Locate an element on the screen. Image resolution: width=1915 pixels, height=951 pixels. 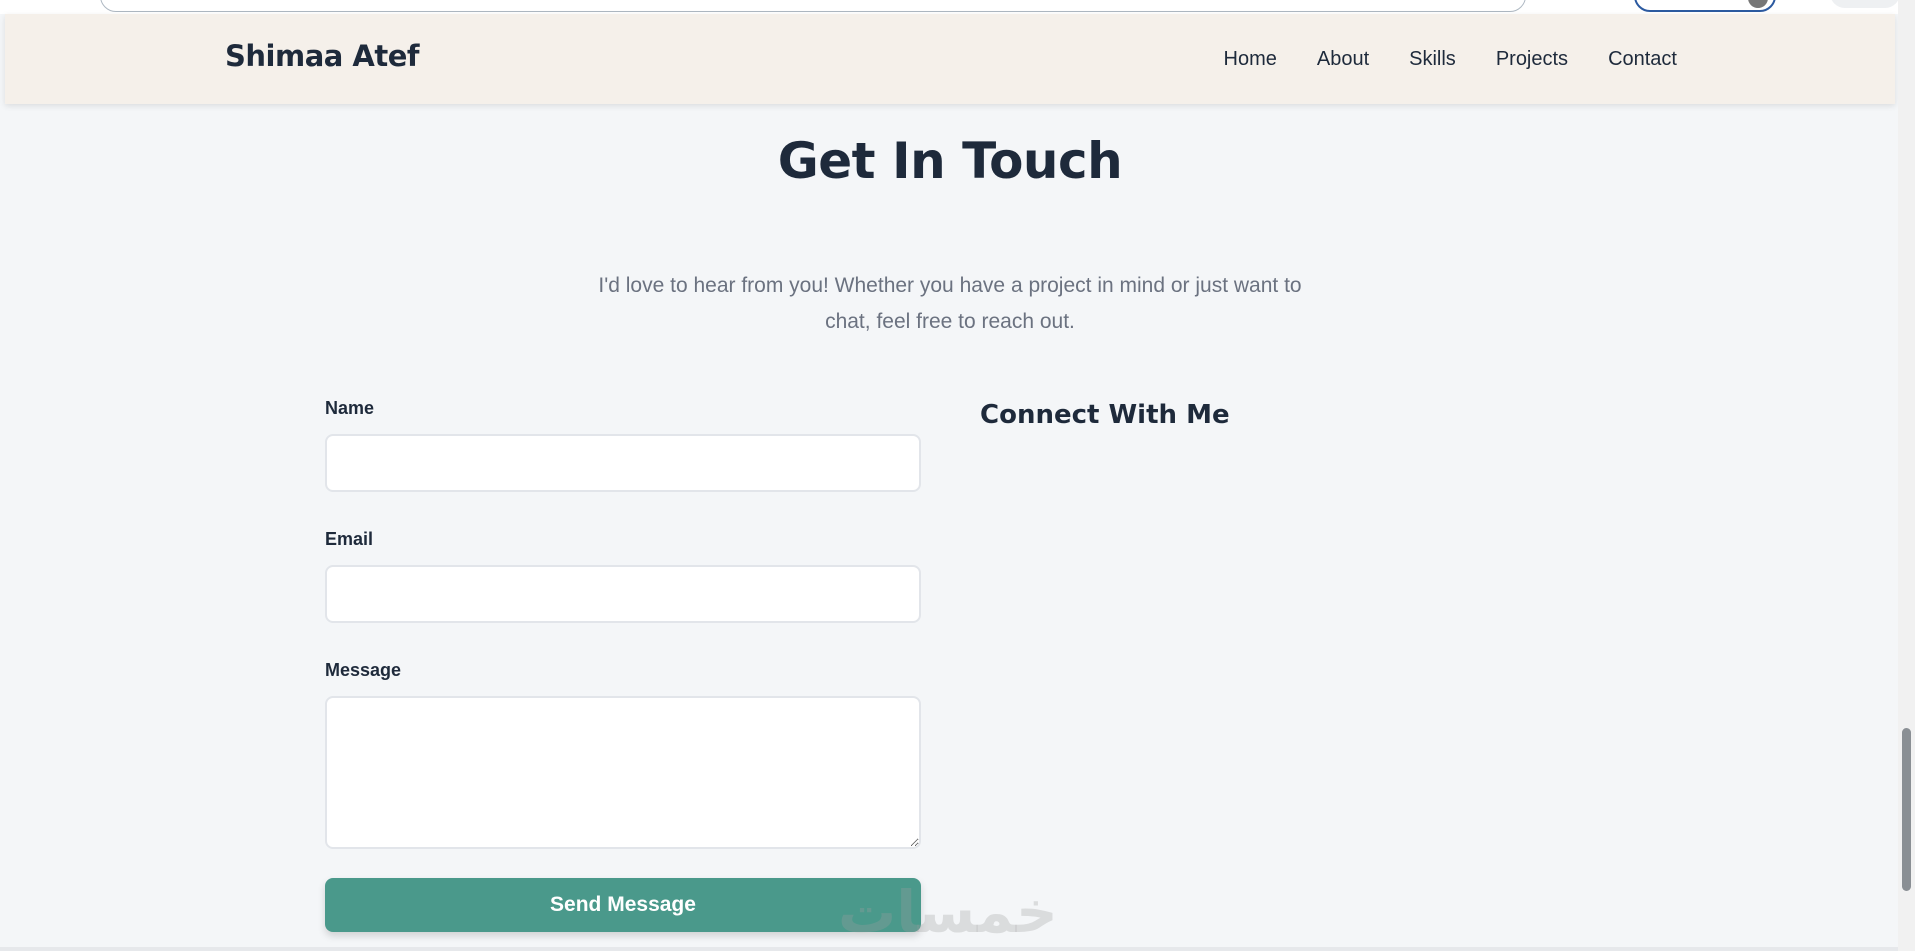
message-label: Message is located at coordinates (363, 670).